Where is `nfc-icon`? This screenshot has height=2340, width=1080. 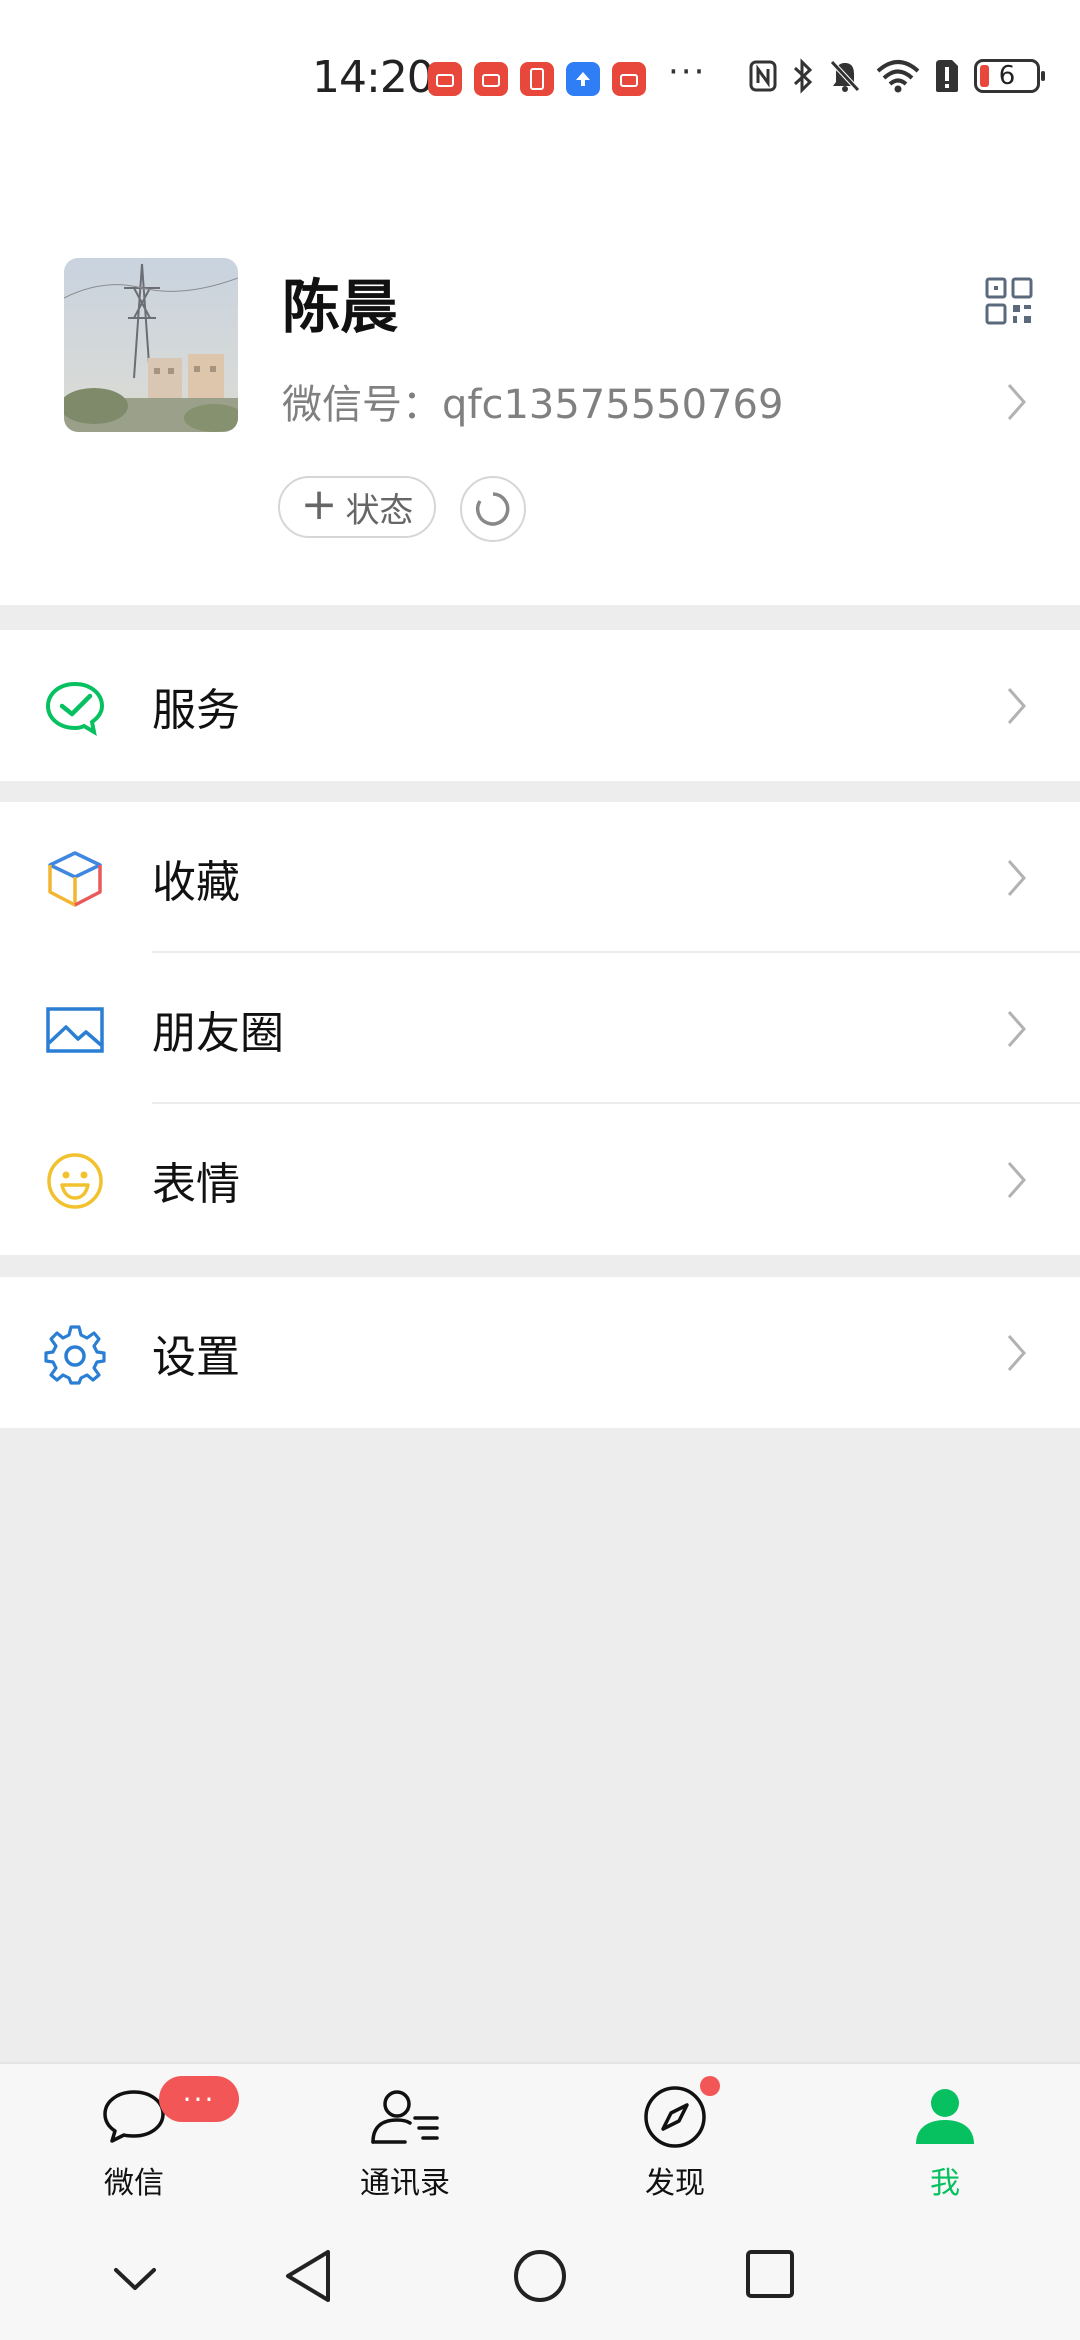 nfc-icon is located at coordinates (763, 76).